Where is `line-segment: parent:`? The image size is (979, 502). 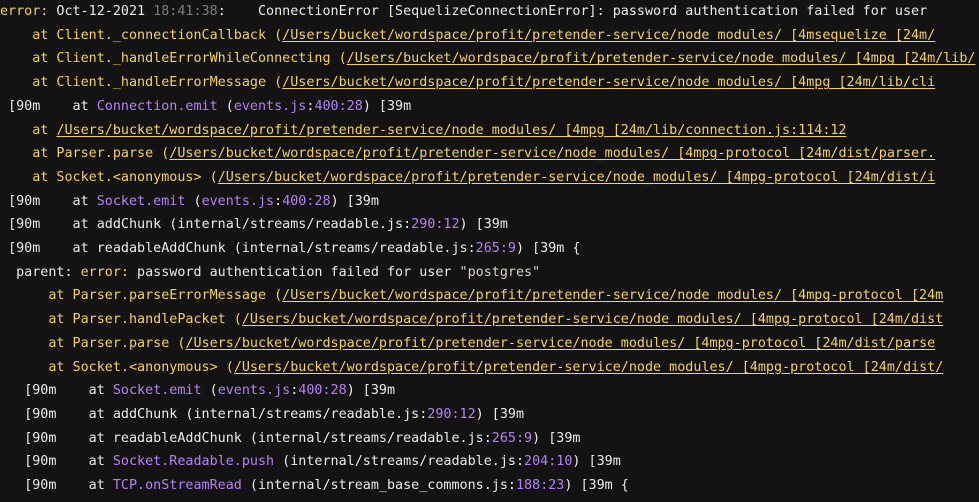
line-segment: parent: is located at coordinates (48, 272).